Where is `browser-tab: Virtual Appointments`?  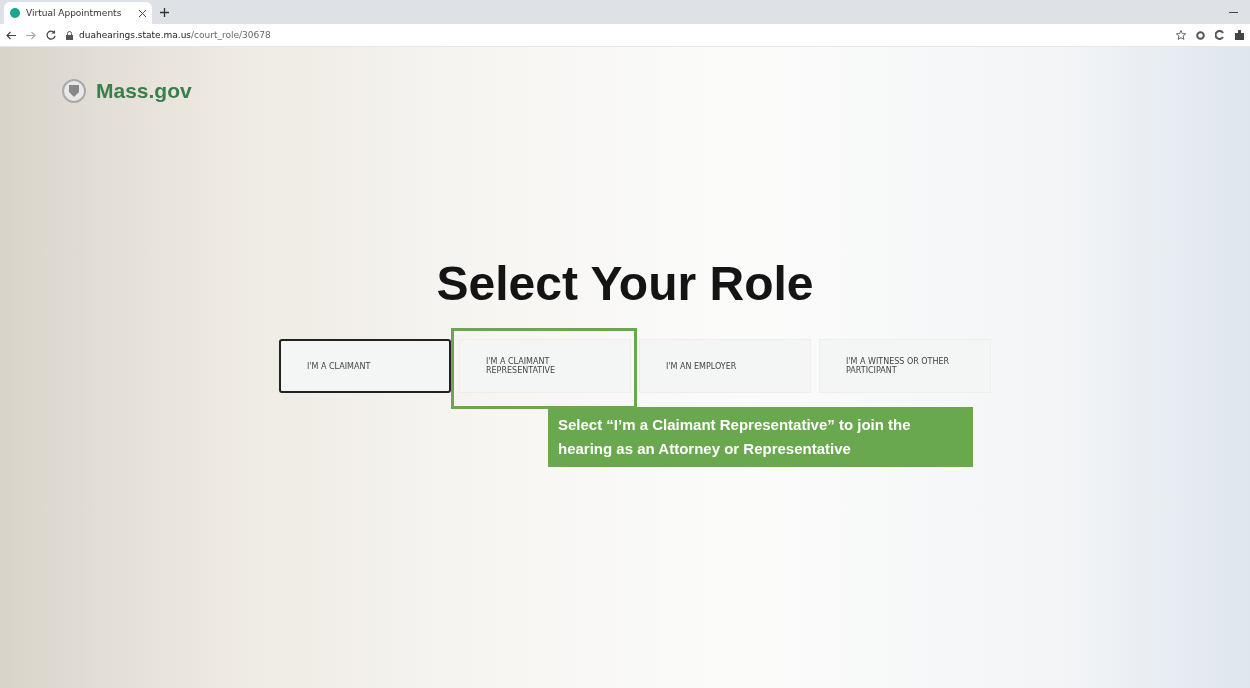 browser-tab: Virtual Appointments is located at coordinates (78, 13).